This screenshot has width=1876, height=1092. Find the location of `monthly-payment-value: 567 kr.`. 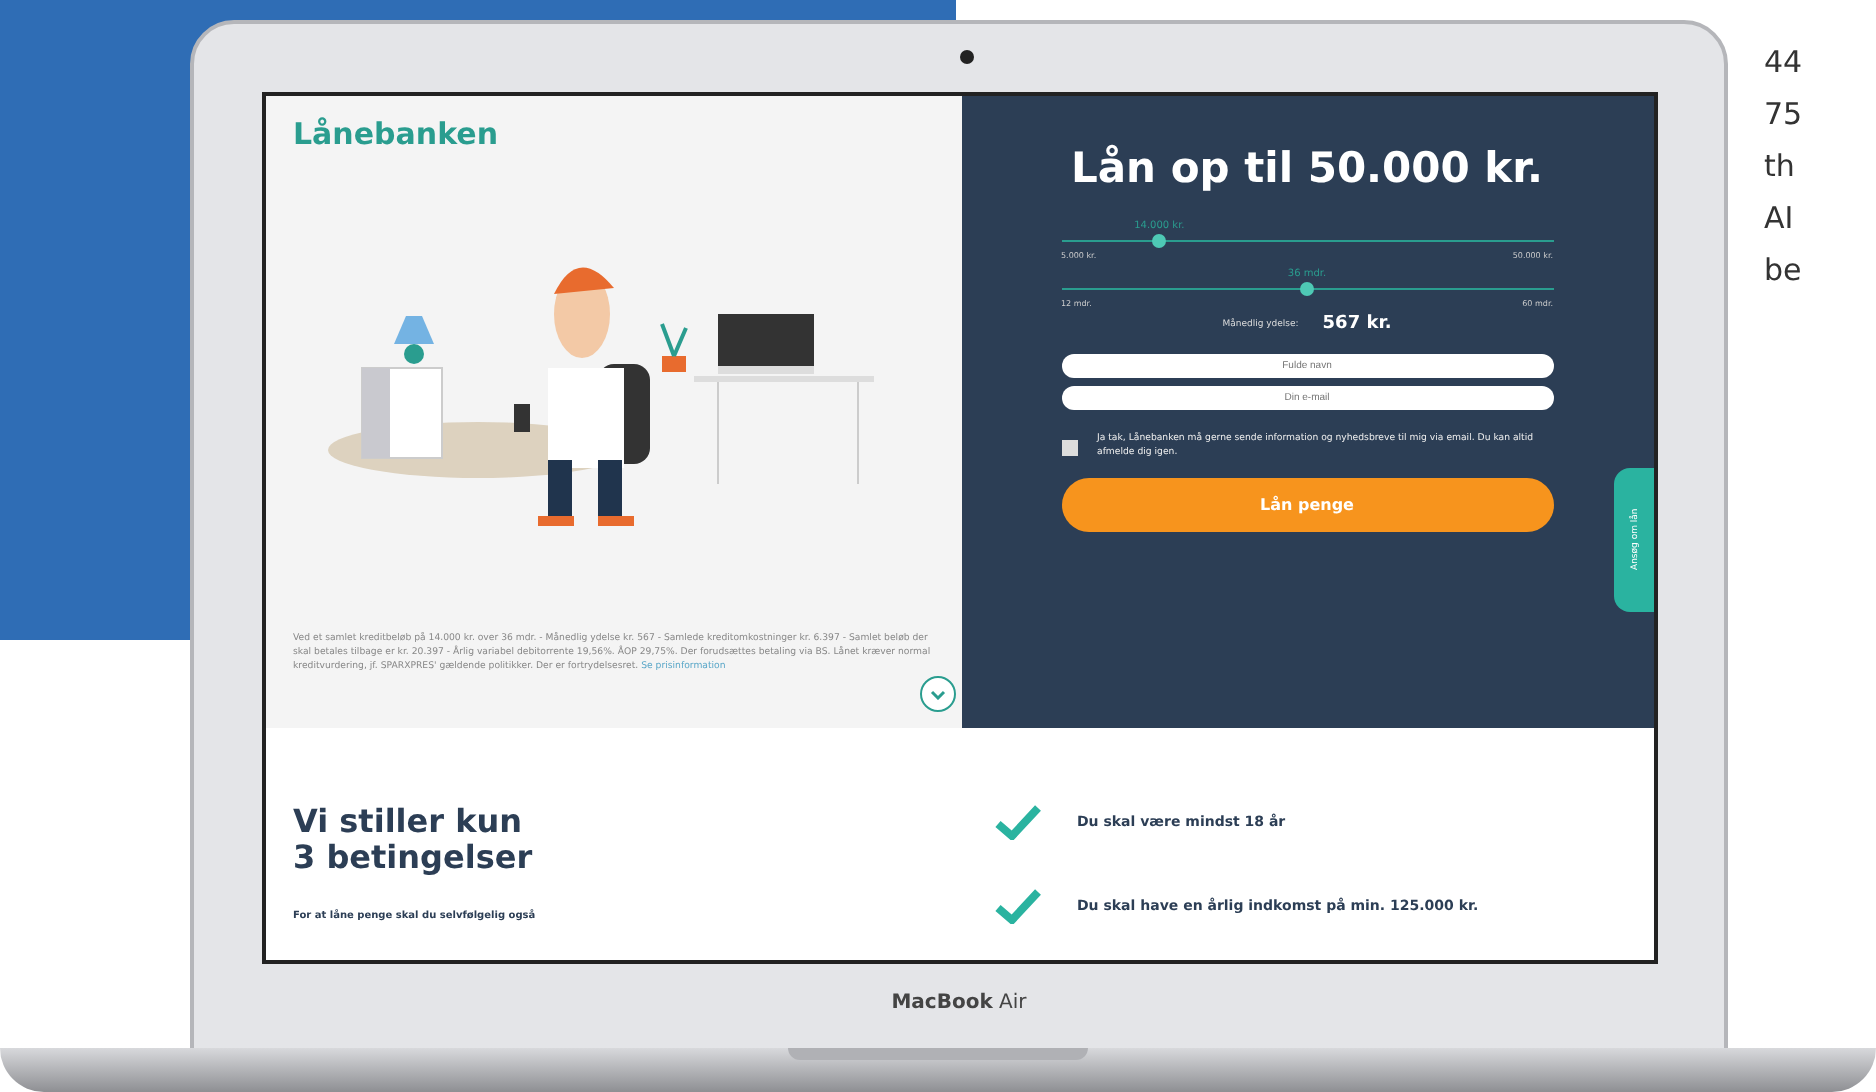

monthly-payment-value: 567 kr. is located at coordinates (1357, 324).